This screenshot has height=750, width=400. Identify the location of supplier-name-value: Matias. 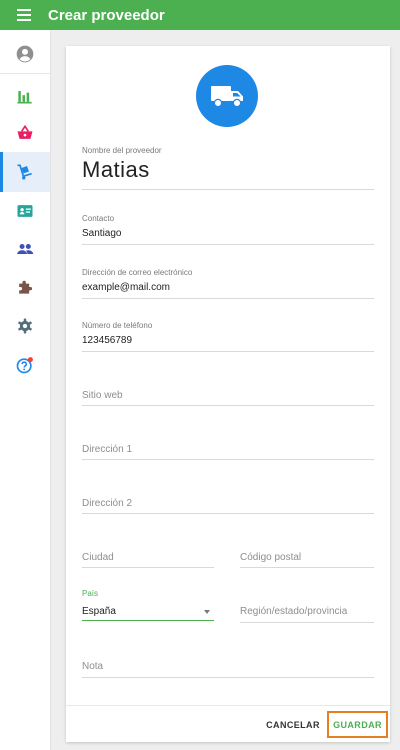
(116, 169).